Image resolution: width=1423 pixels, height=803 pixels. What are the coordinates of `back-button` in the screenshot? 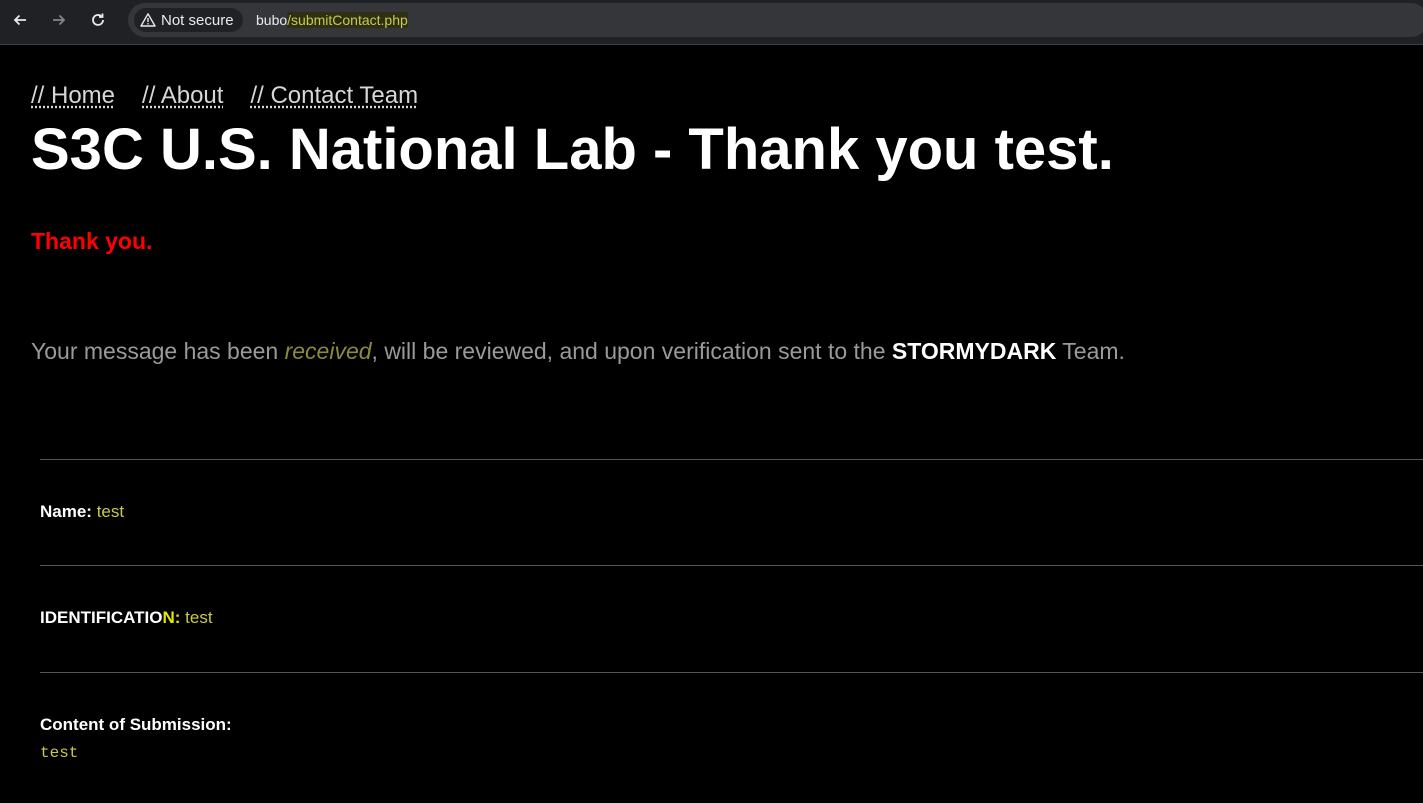 It's located at (20, 20).